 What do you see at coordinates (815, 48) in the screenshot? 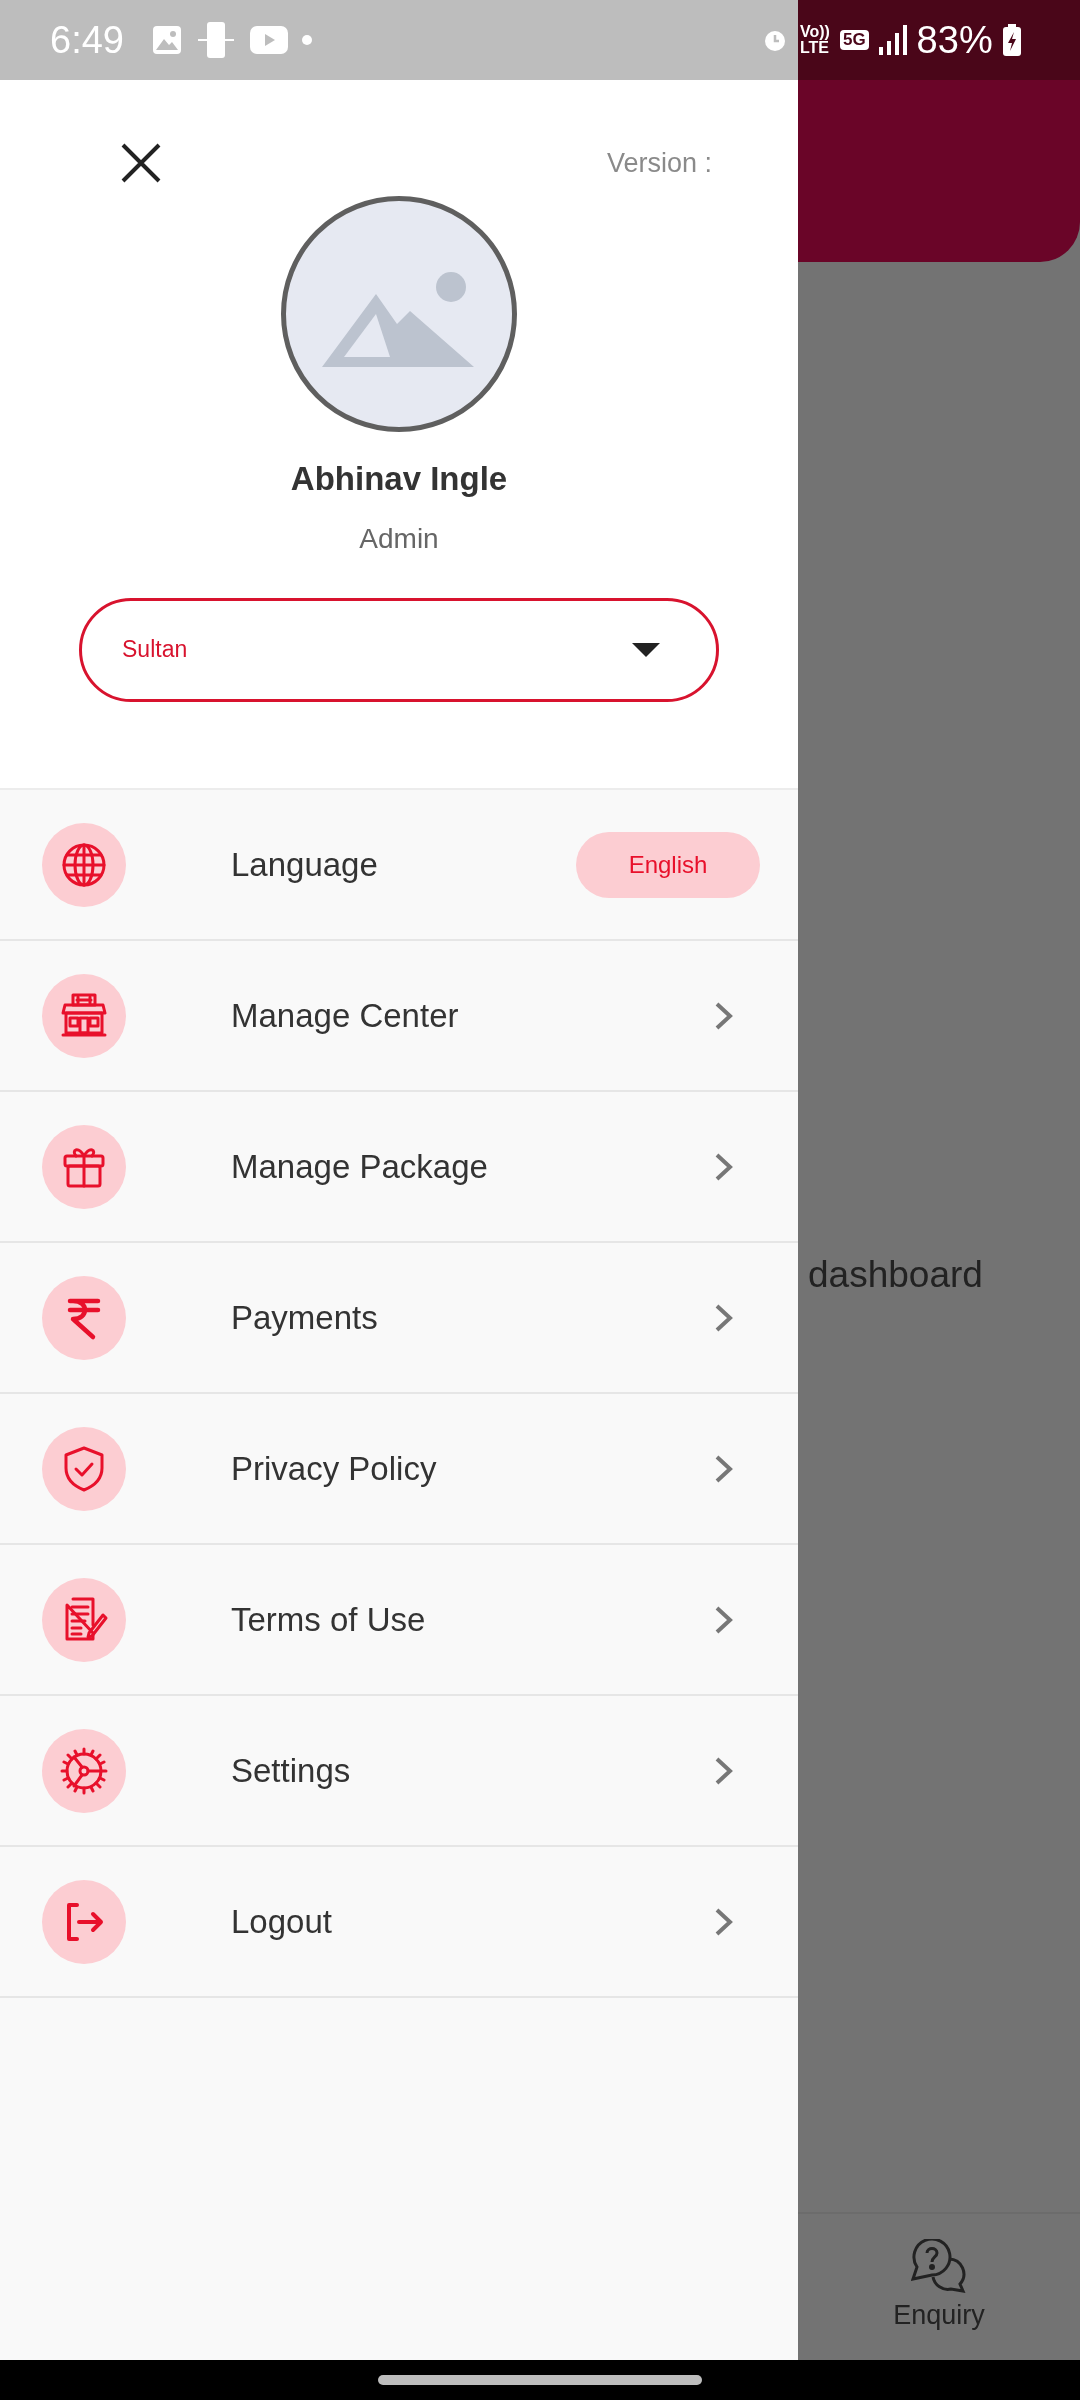
I see `network-label: LTE` at bounding box center [815, 48].